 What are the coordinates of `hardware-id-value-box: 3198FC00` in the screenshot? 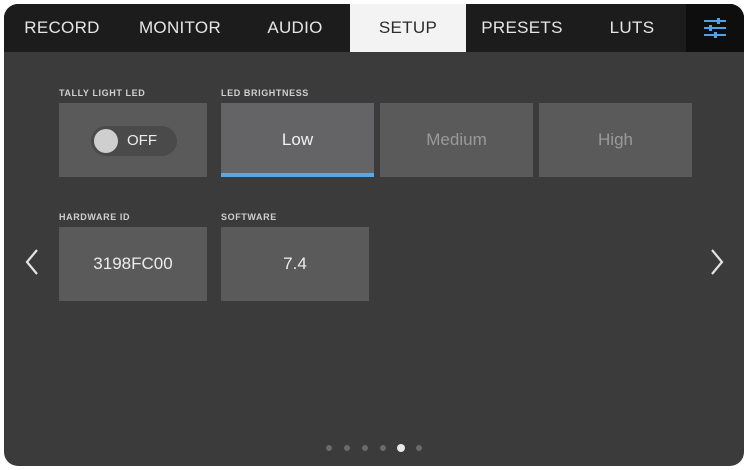 It's located at (133, 264).